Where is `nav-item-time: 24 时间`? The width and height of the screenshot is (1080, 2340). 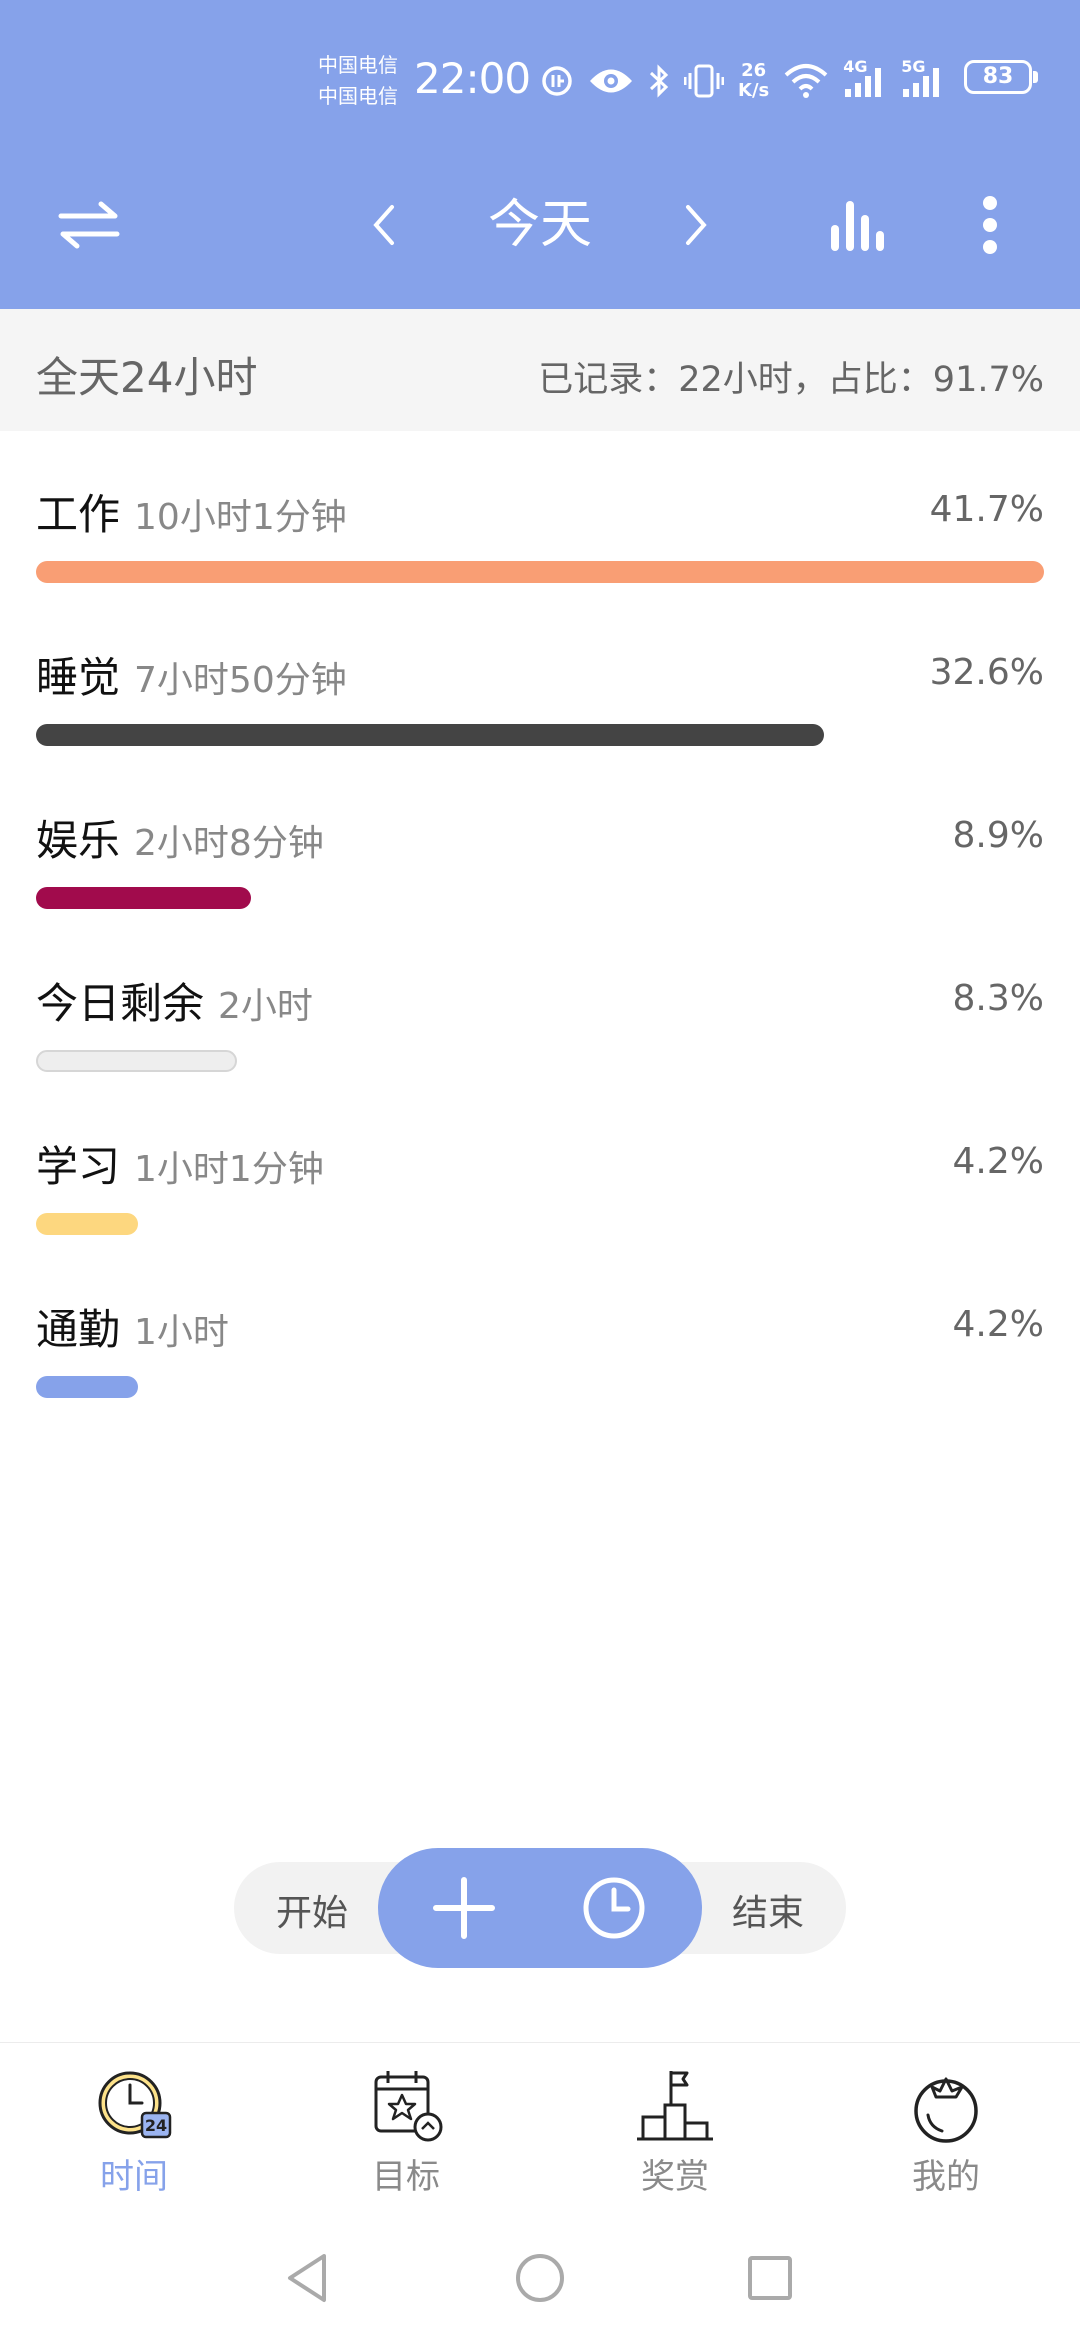
nav-item-time: 24 时间 is located at coordinates (134, 2140).